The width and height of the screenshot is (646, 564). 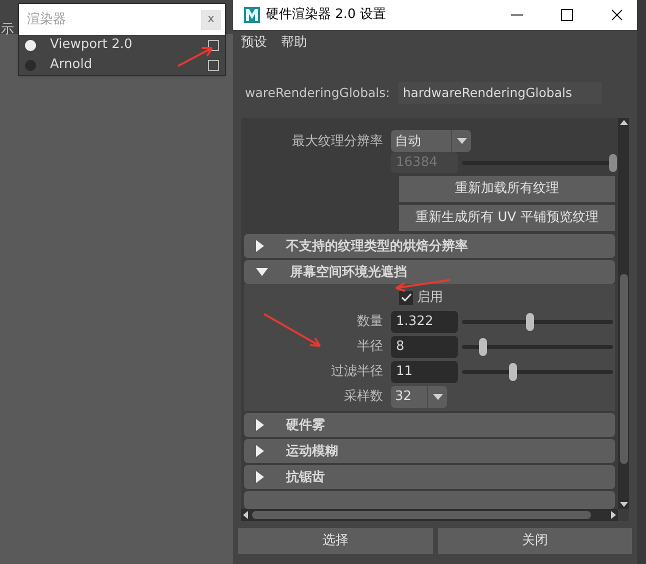 What do you see at coordinates (357, 372) in the screenshot?
I see `field-label: 过滤半径` at bounding box center [357, 372].